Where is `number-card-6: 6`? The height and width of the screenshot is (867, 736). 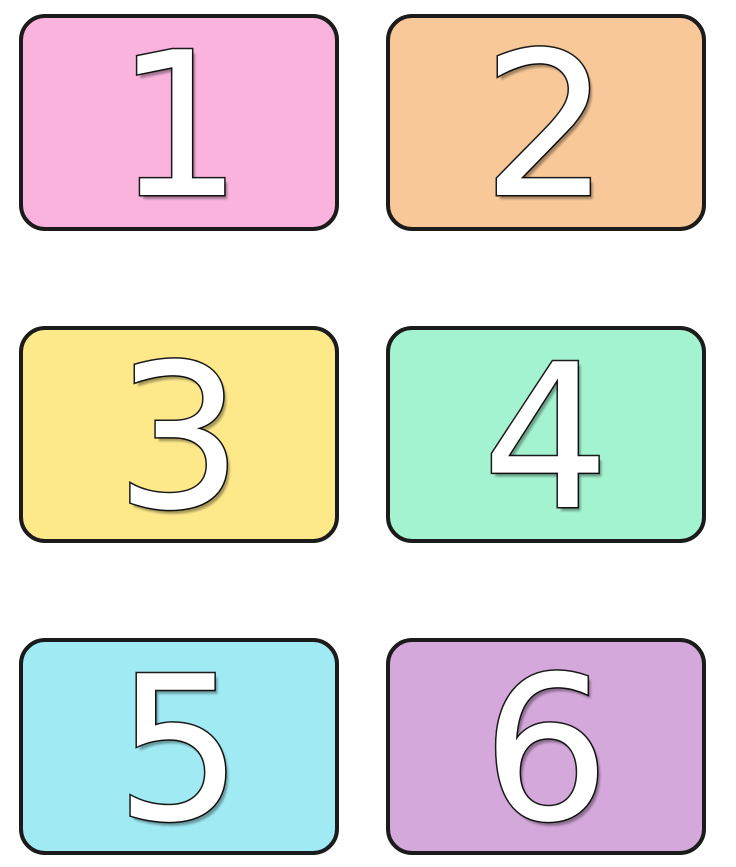 number-card-6: 6 is located at coordinates (546, 746).